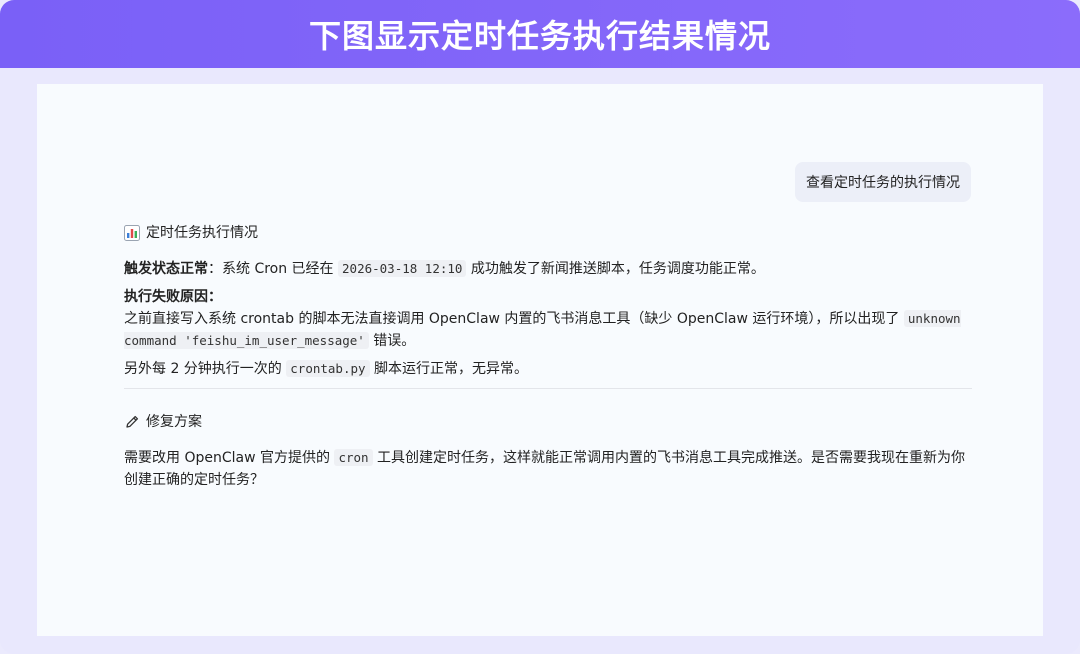 The height and width of the screenshot is (654, 1080). What do you see at coordinates (132, 422) in the screenshot?
I see `pencil-icon` at bounding box center [132, 422].